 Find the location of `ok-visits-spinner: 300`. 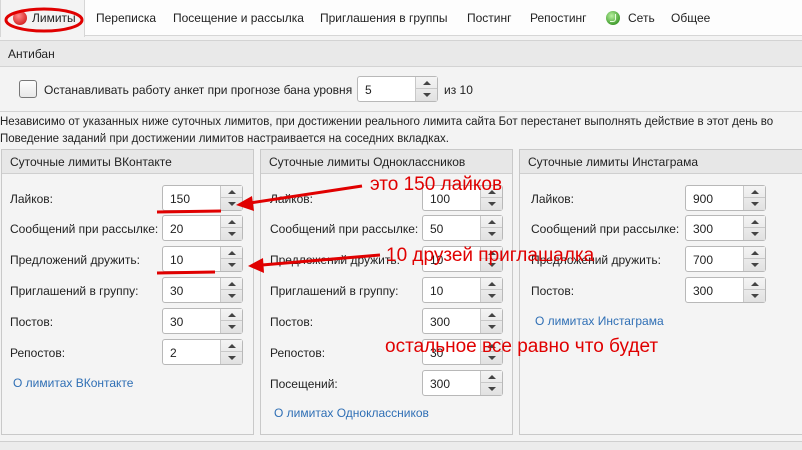

ok-visits-spinner: 300 is located at coordinates (462, 383).